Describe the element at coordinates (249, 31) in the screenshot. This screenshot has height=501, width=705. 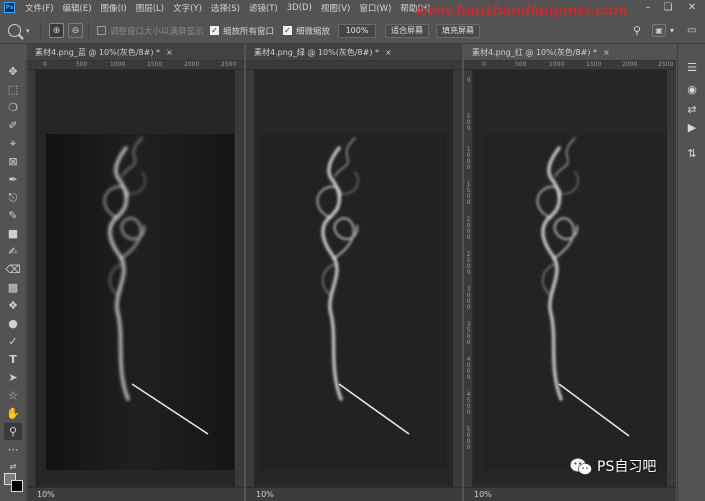
I see `zoom-all-windows-label: 缩放所有窗口` at that location.